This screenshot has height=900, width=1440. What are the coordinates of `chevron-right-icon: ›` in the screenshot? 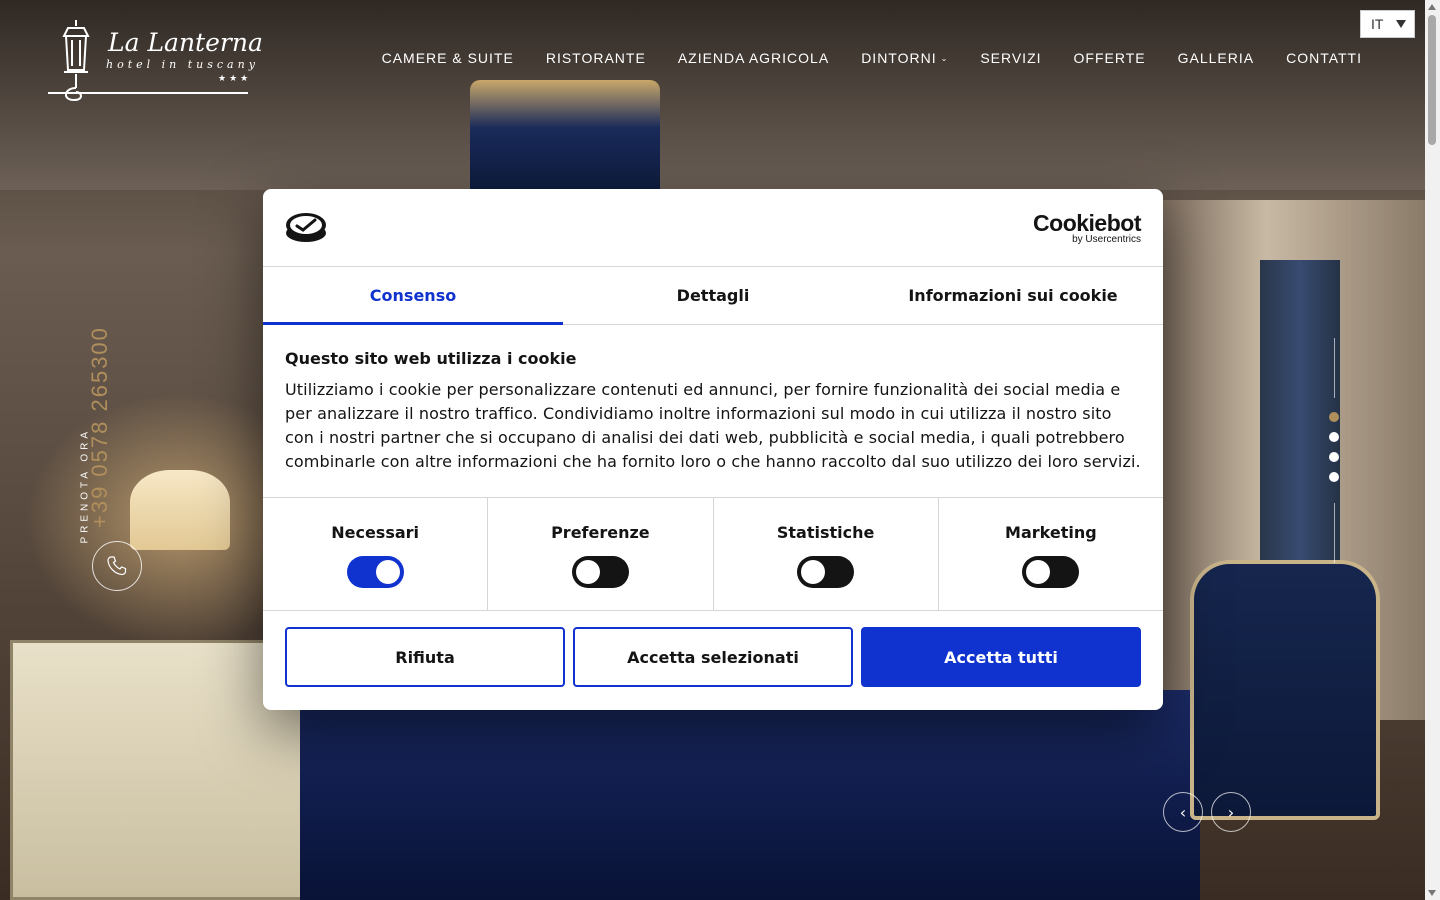 It's located at (1231, 812).